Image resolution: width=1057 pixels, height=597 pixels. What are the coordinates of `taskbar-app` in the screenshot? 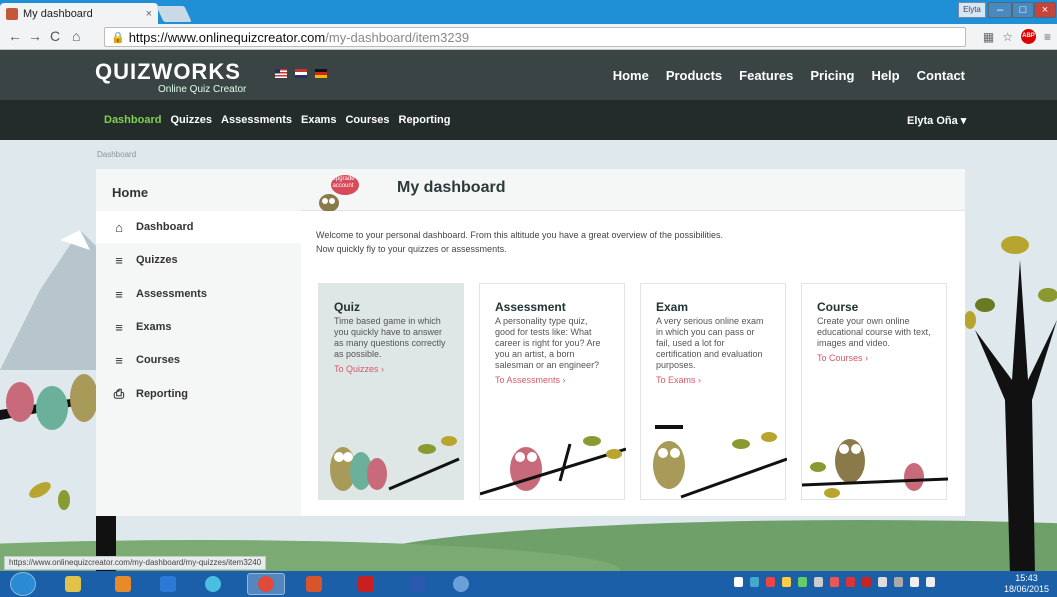 It's located at (213, 584).